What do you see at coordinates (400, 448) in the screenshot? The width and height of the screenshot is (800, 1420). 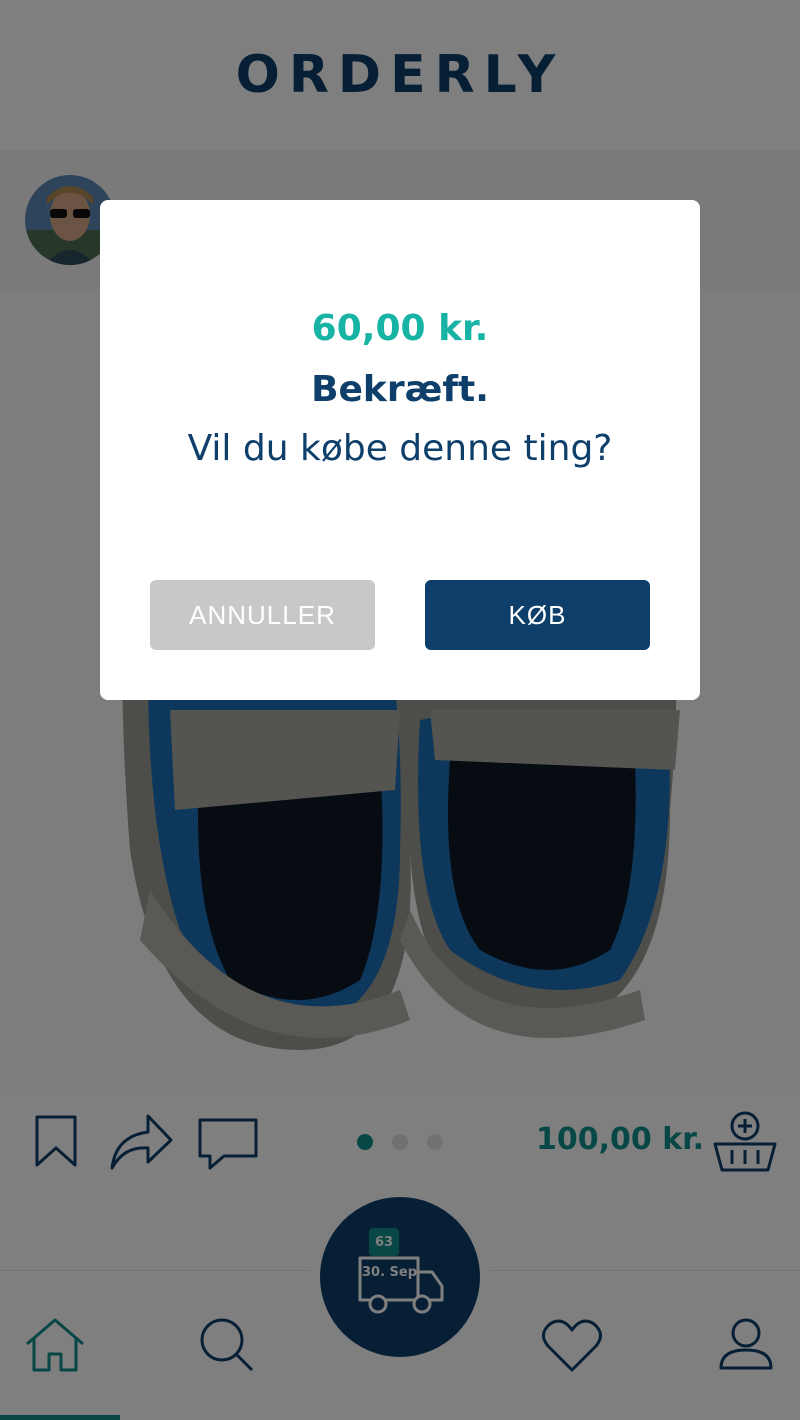 I see `dialog-message: Vil du købe denne ting?` at bounding box center [400, 448].